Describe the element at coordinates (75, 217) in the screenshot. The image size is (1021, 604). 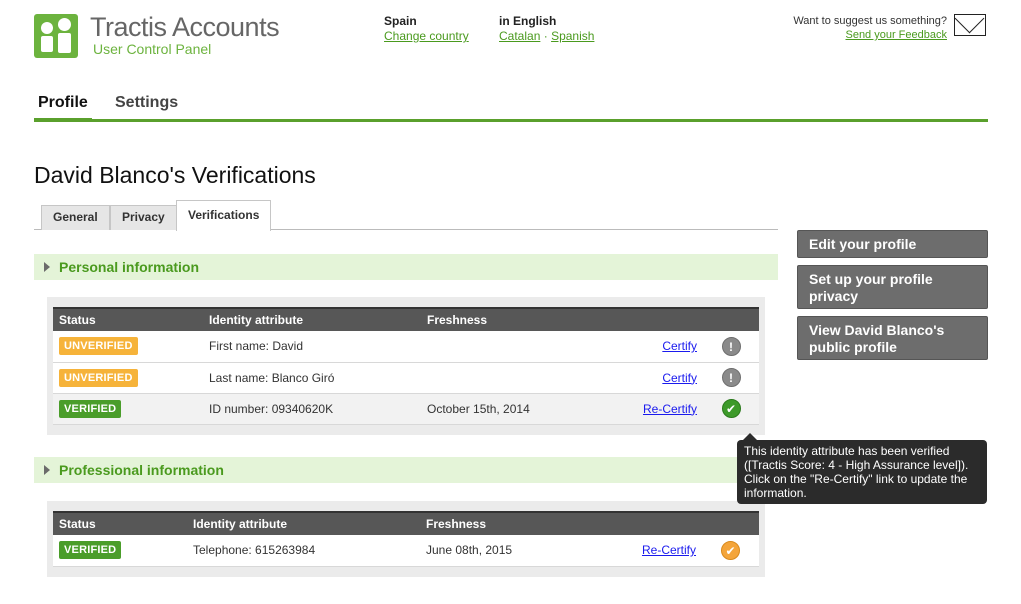
I see `tab-general: General` at that location.